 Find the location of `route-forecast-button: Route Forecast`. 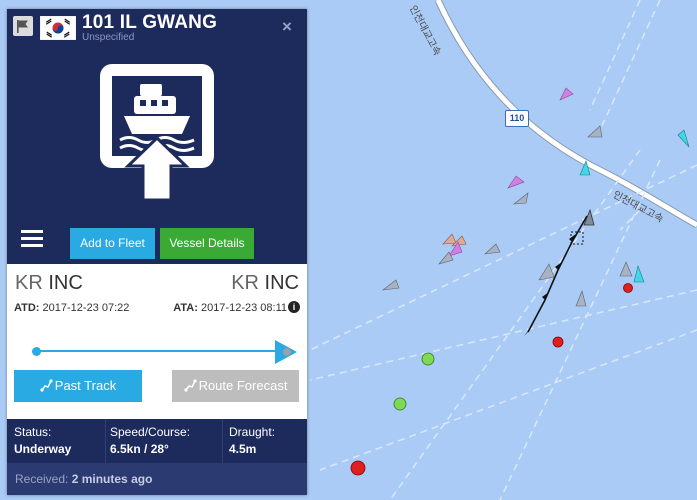

route-forecast-button: Route Forecast is located at coordinates (235, 386).